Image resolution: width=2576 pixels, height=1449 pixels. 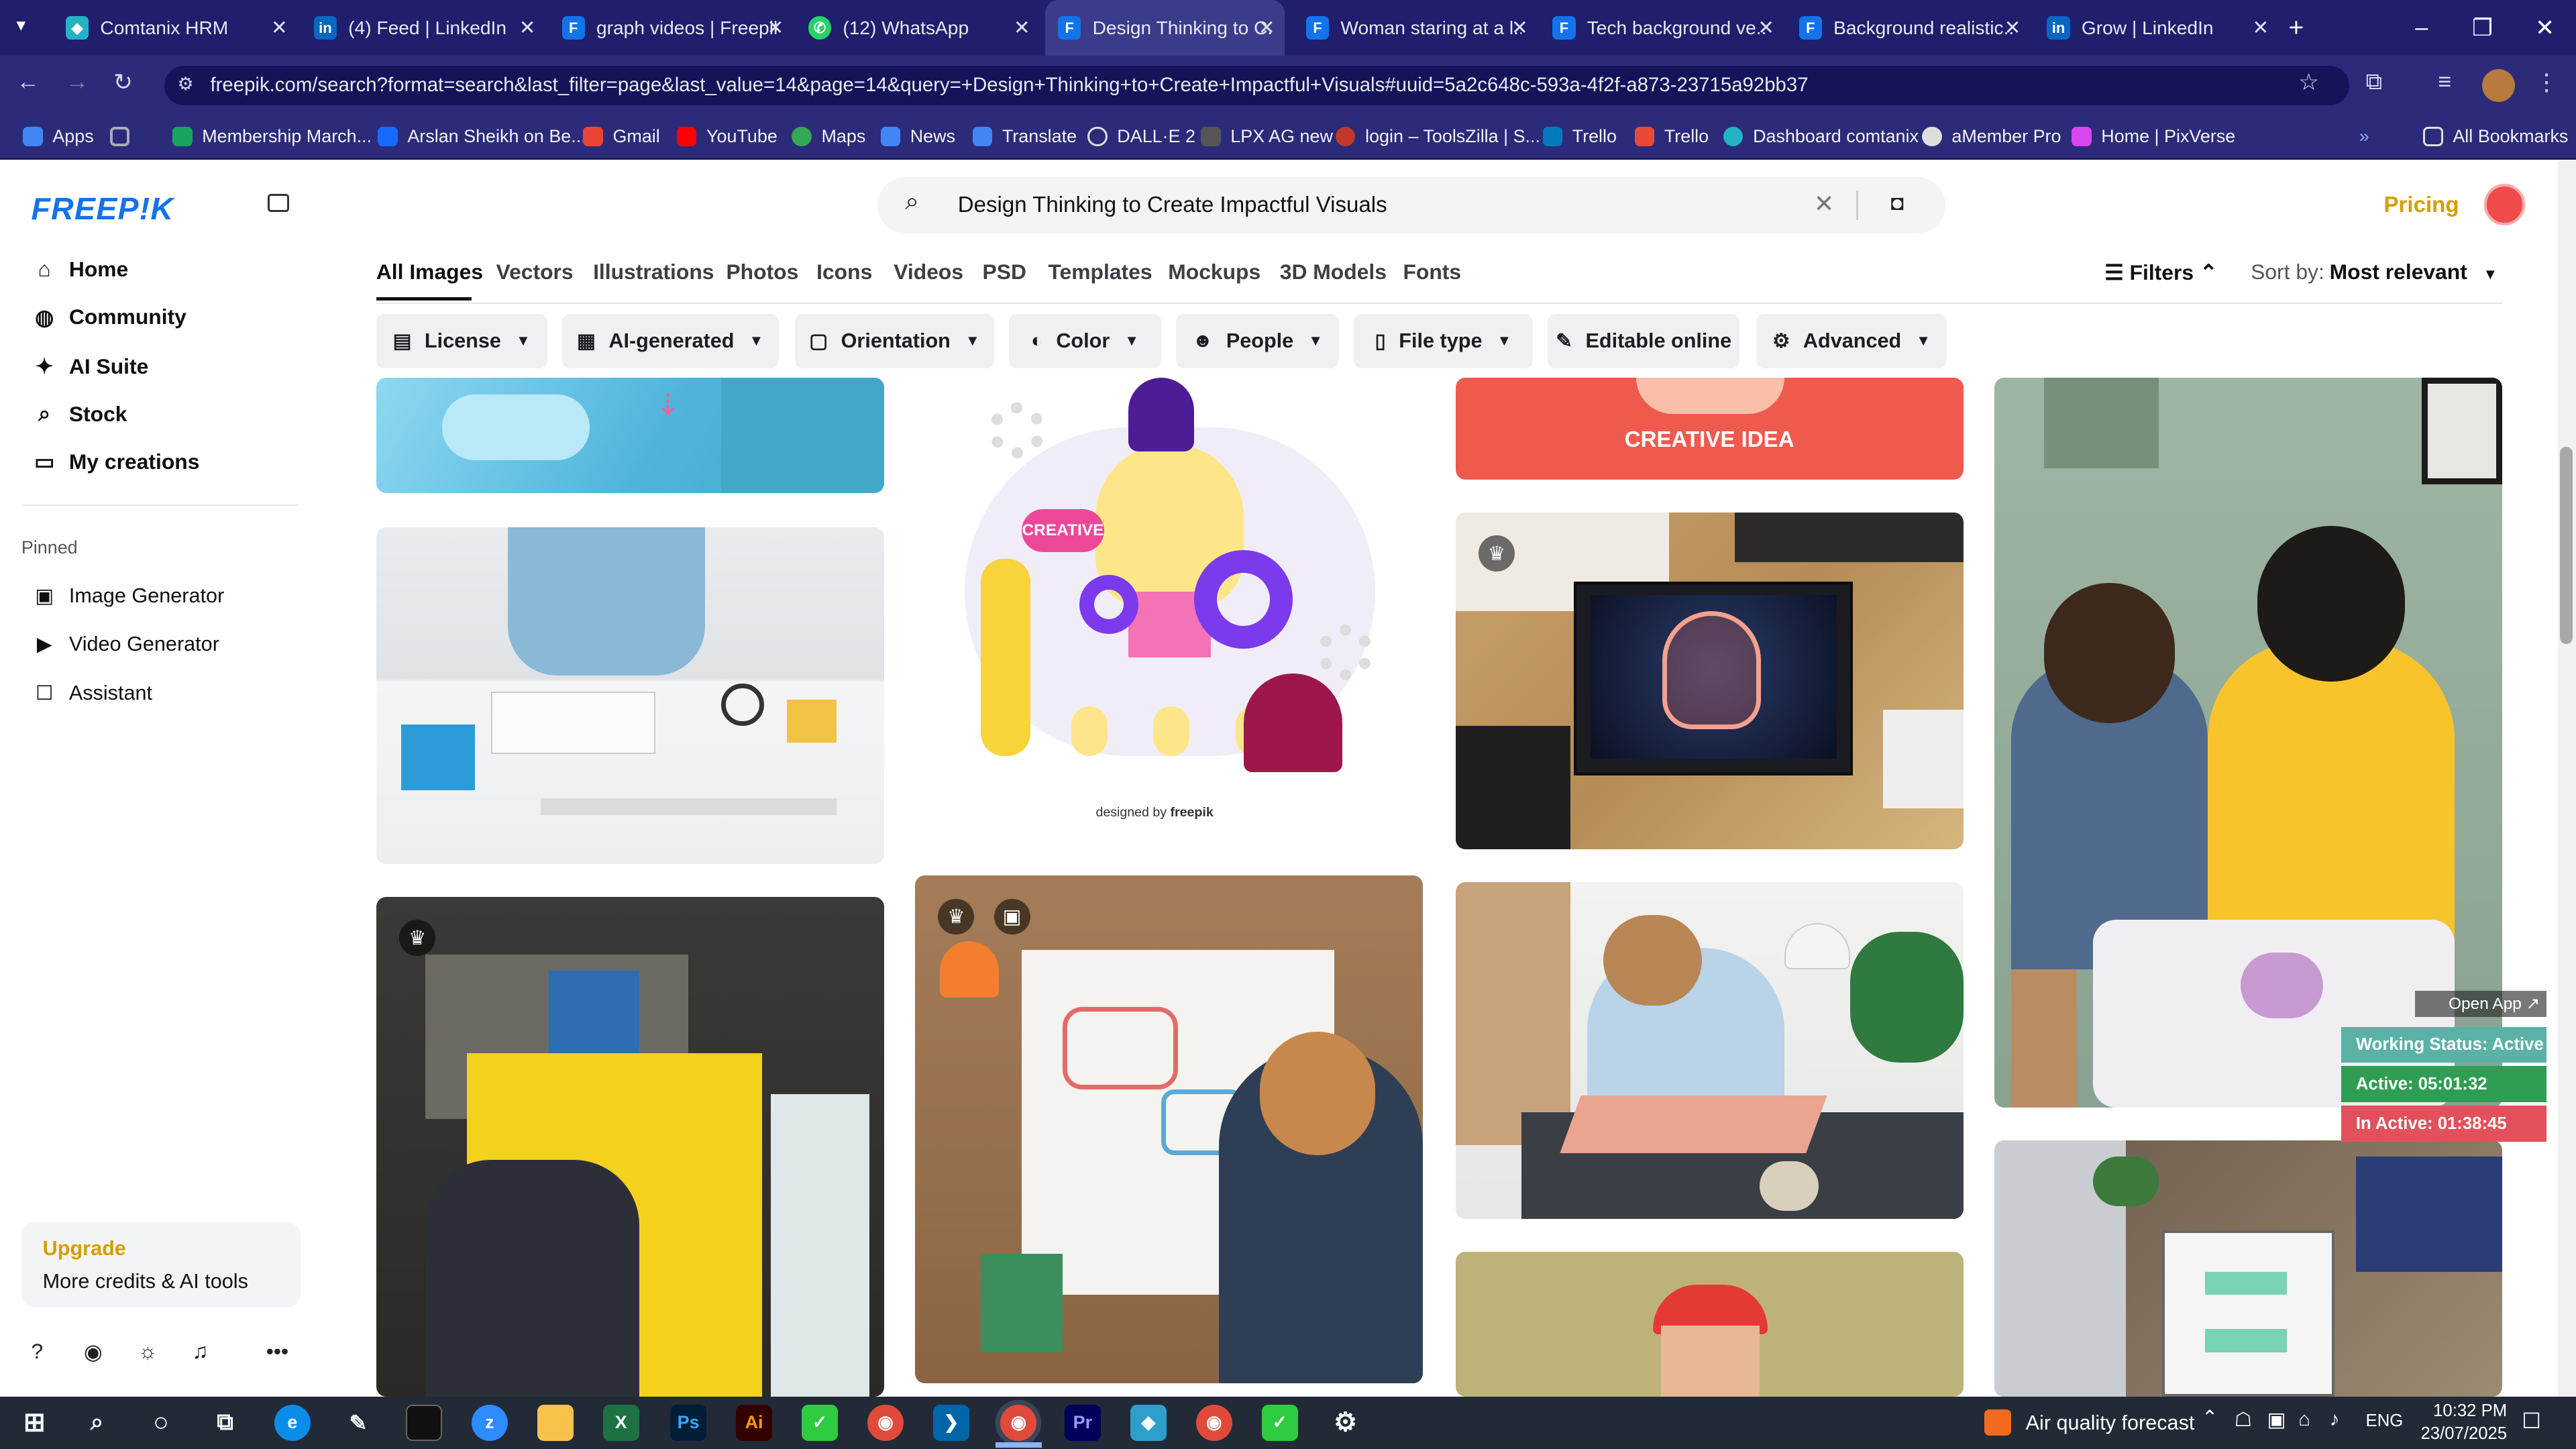 What do you see at coordinates (2444, 82) in the screenshot?
I see `media-icon: ≡` at bounding box center [2444, 82].